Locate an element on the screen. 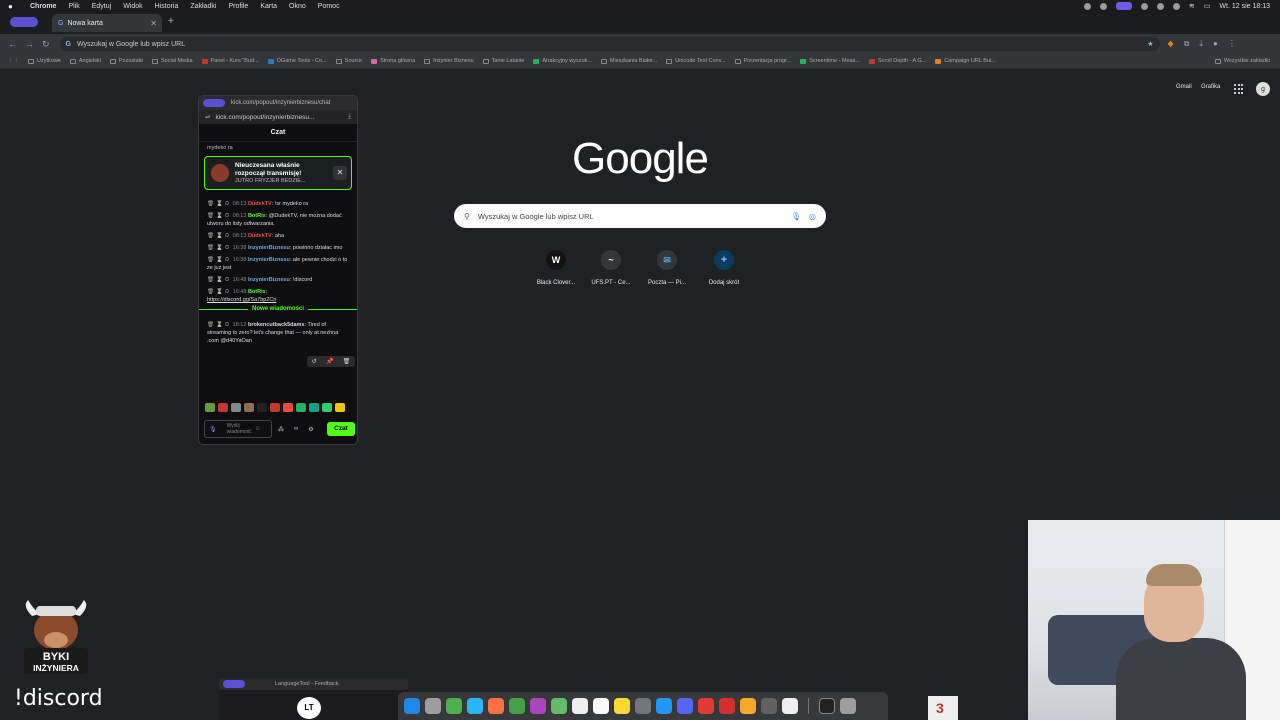 The height and width of the screenshot is (720, 1280). settings-icon is located at coordinates (643, 706).